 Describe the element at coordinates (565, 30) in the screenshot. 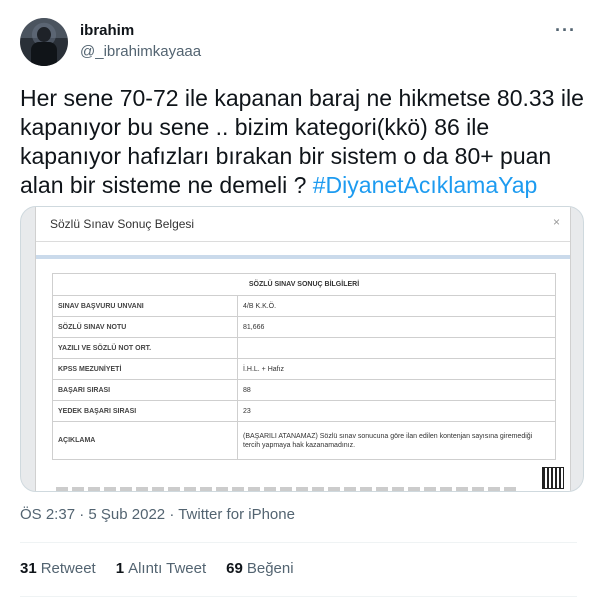

I see `more-options-icon: ···` at that location.